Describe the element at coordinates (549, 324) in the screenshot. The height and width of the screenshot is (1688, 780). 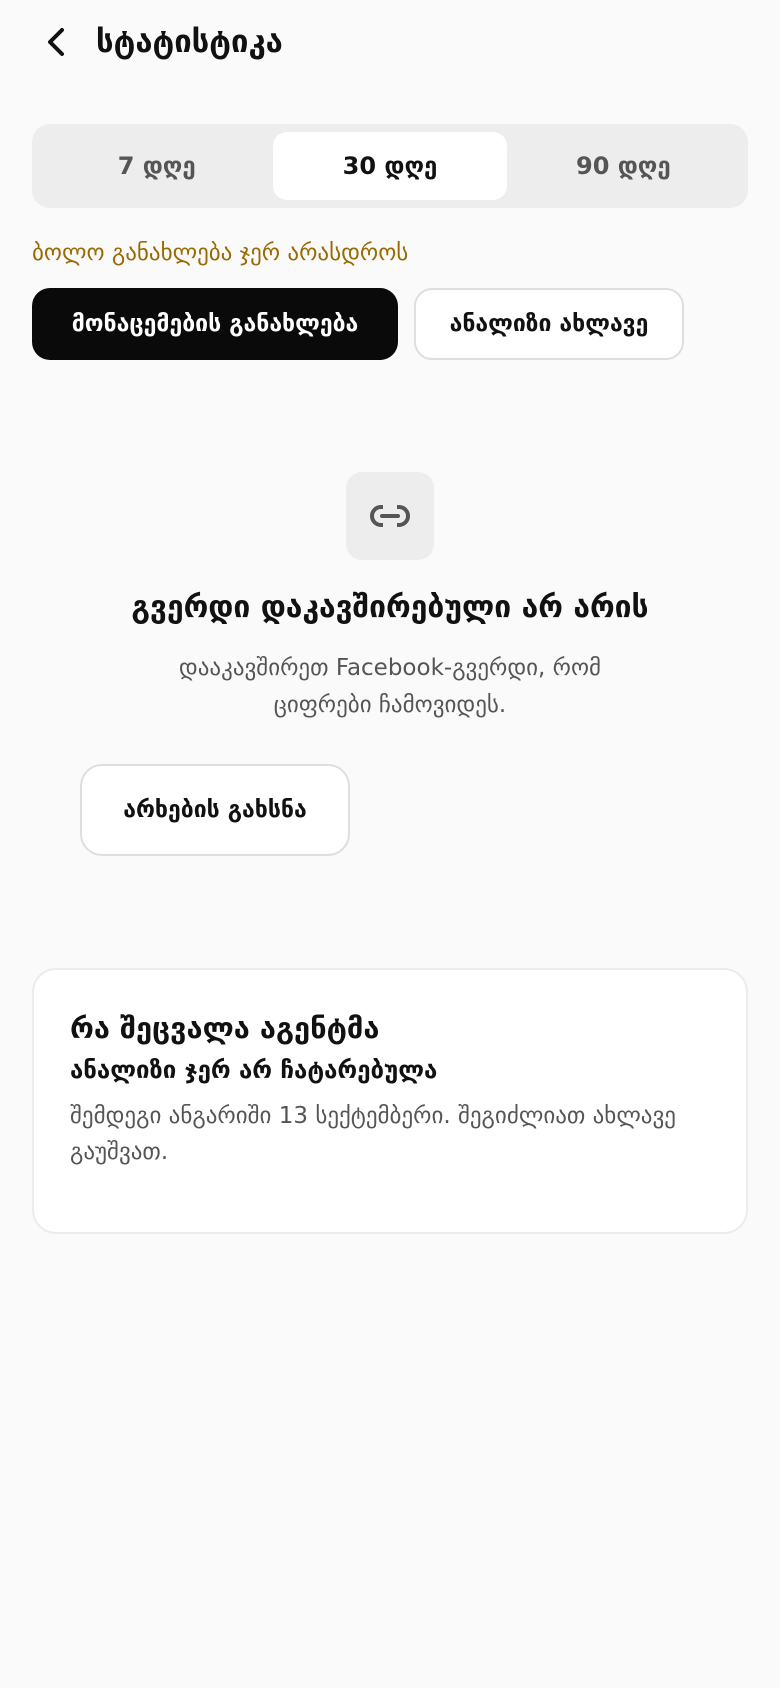
I see `analyze-now-button: ანალიზი ახლავე` at that location.